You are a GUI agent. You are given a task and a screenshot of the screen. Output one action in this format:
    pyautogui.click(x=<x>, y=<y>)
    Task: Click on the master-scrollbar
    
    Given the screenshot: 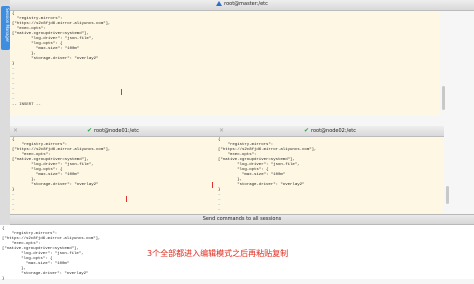 What is the action you would take?
    pyautogui.click(x=443, y=98)
    